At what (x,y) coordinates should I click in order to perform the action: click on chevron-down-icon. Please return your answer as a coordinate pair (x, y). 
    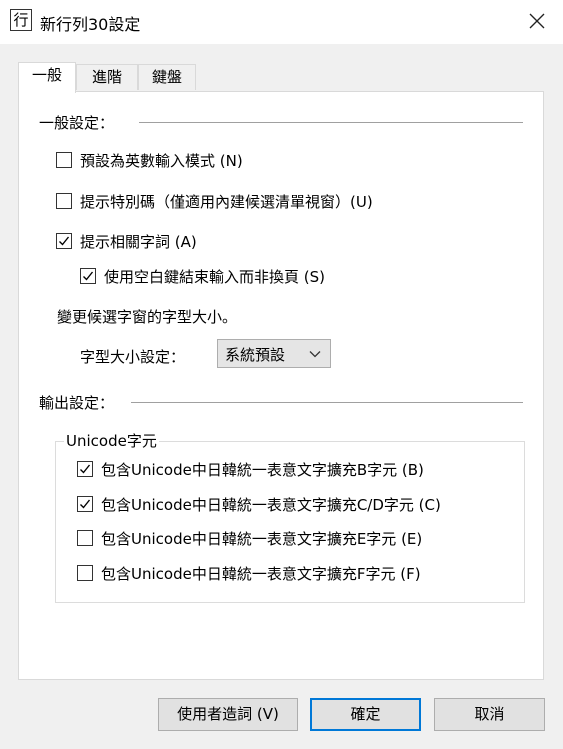
    Looking at the image, I should click on (315, 354).